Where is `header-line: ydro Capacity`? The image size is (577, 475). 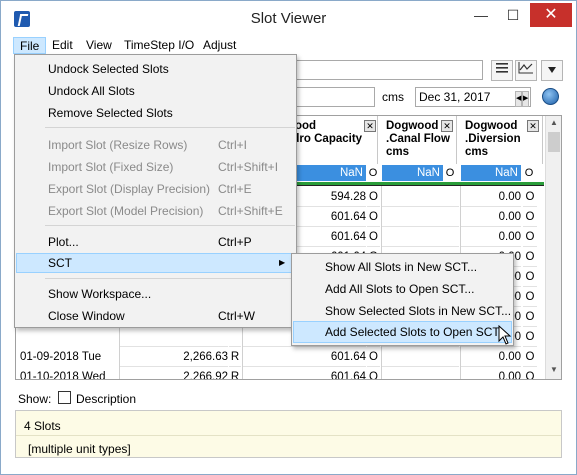 header-line: ydro Capacity is located at coordinates (324, 139).